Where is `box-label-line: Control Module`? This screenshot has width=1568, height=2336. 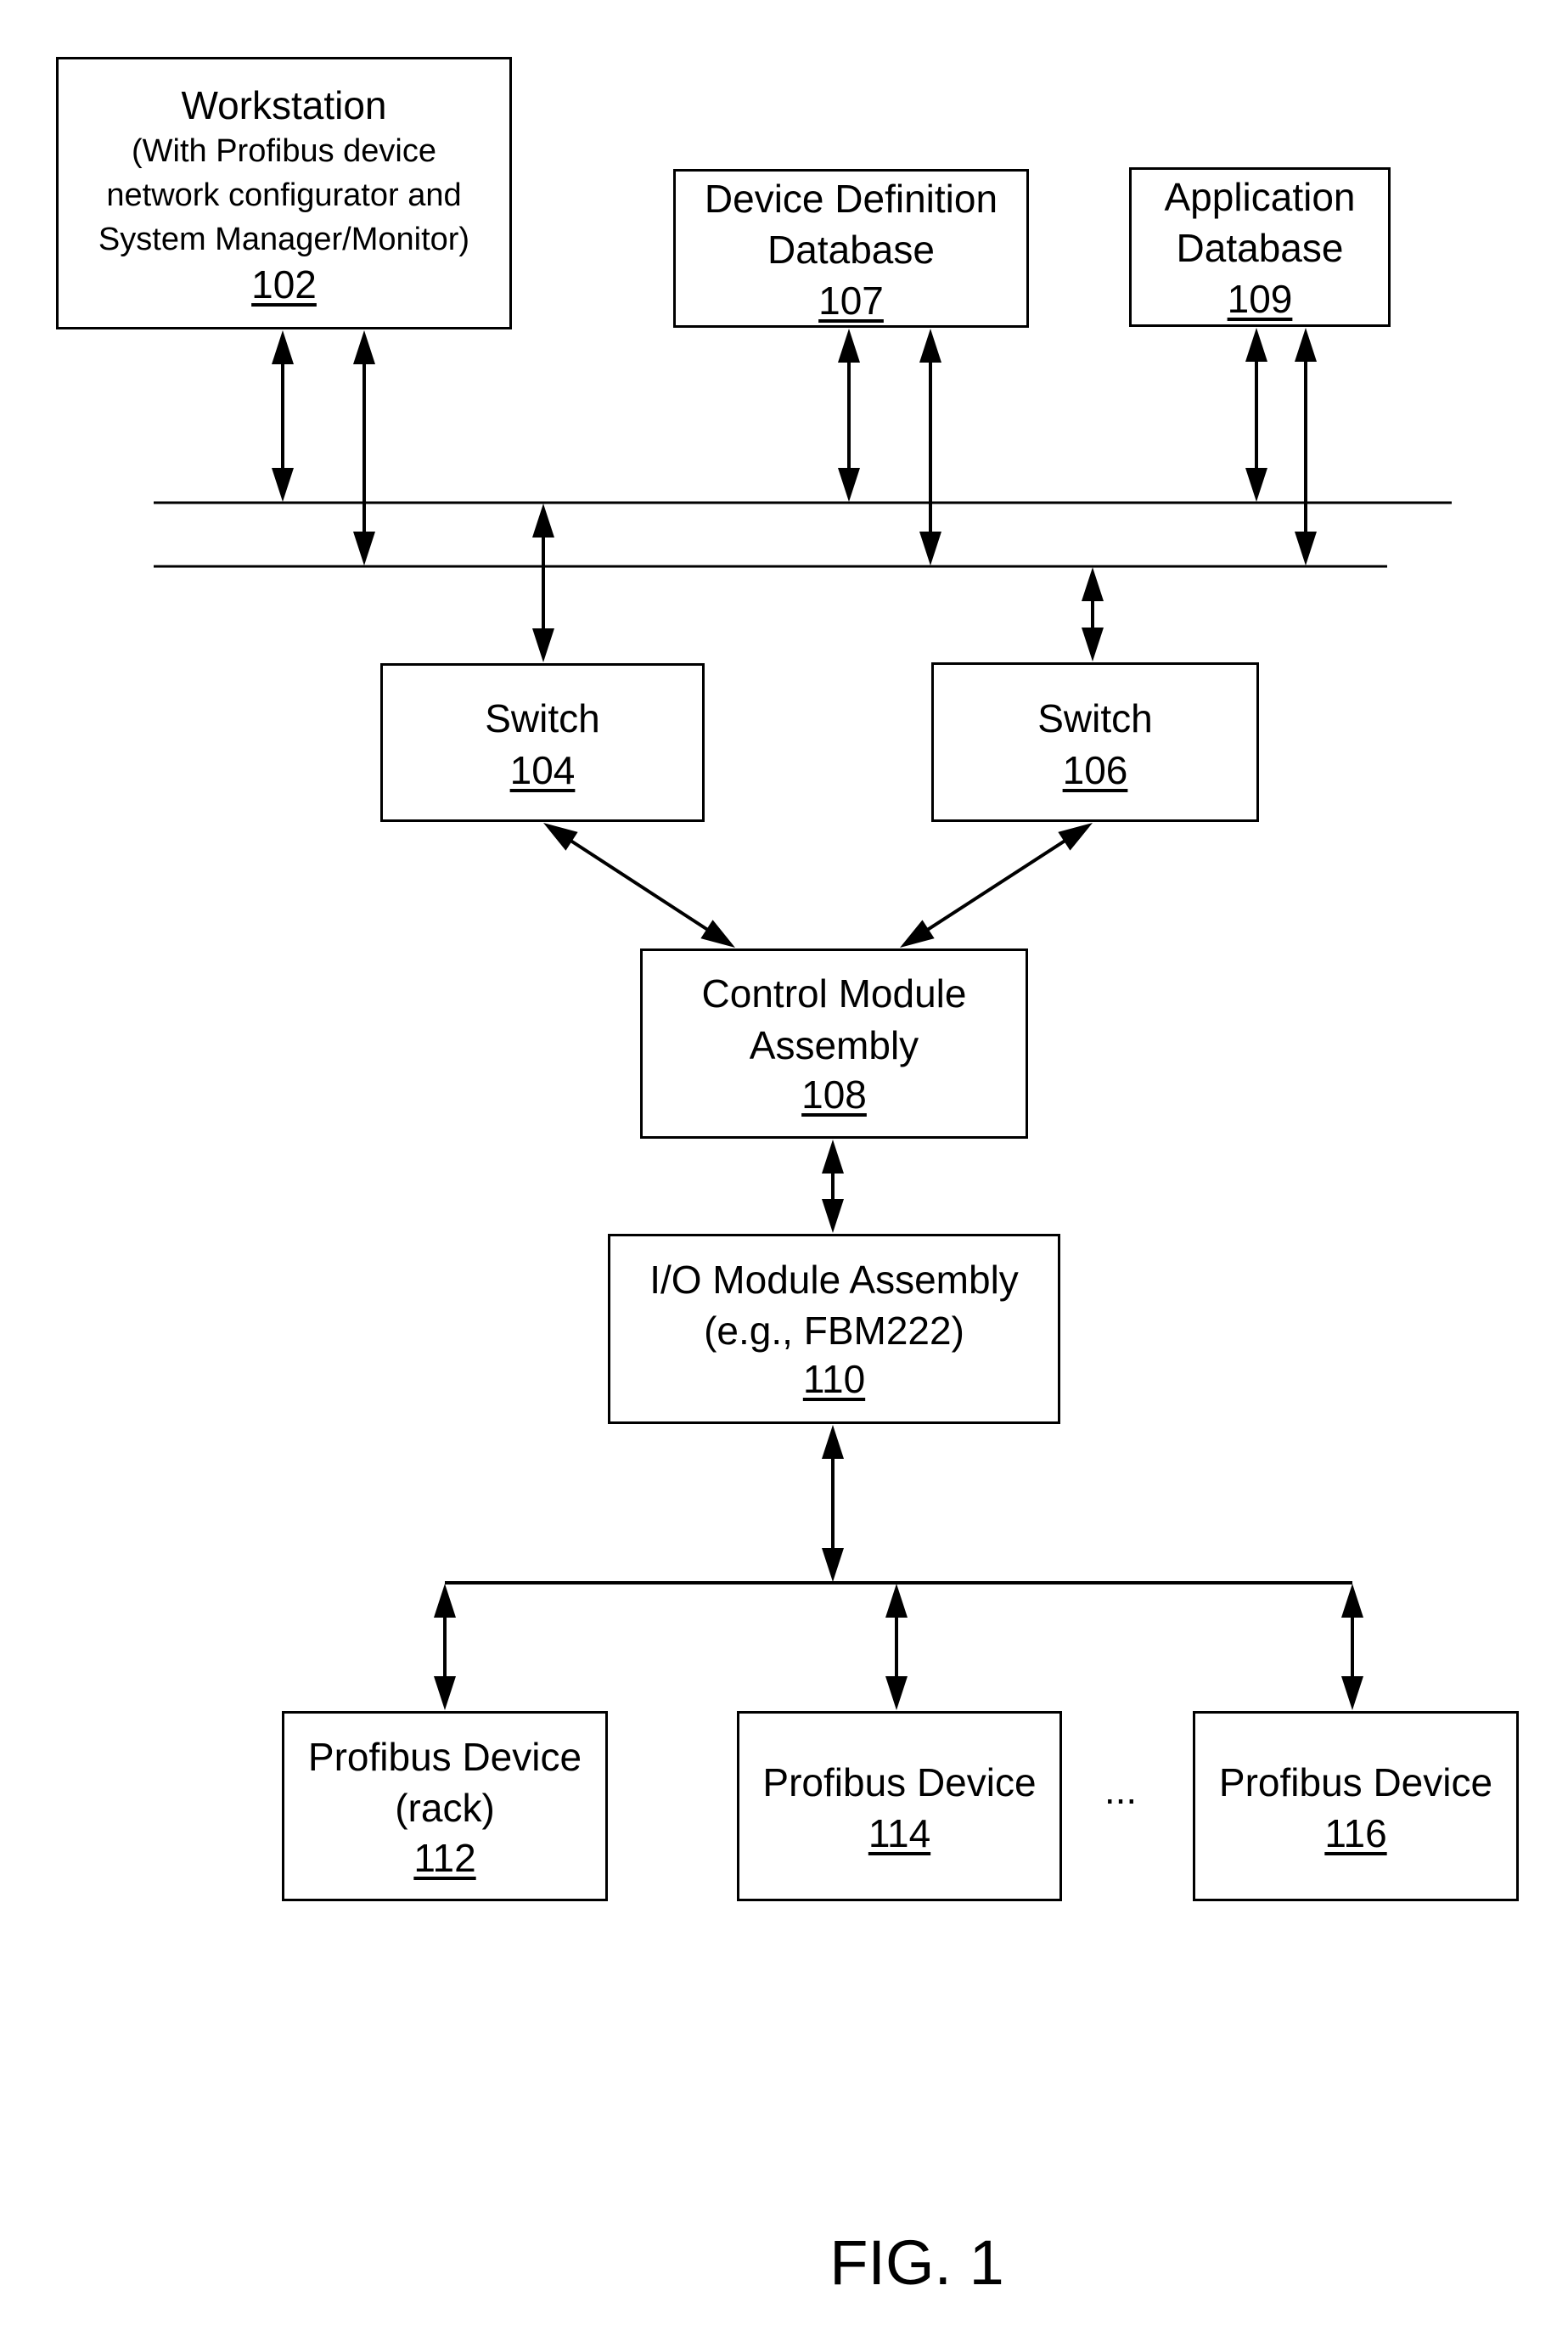 box-label-line: Control Module is located at coordinates (834, 994).